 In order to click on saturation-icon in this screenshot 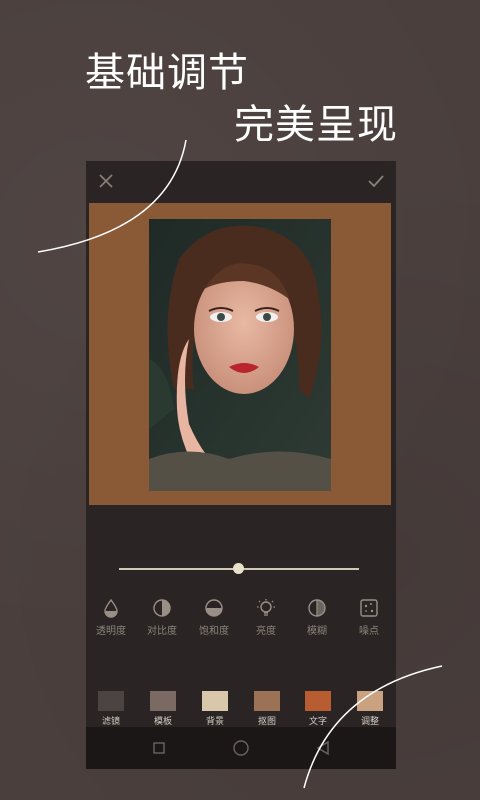, I will do `click(214, 608)`.